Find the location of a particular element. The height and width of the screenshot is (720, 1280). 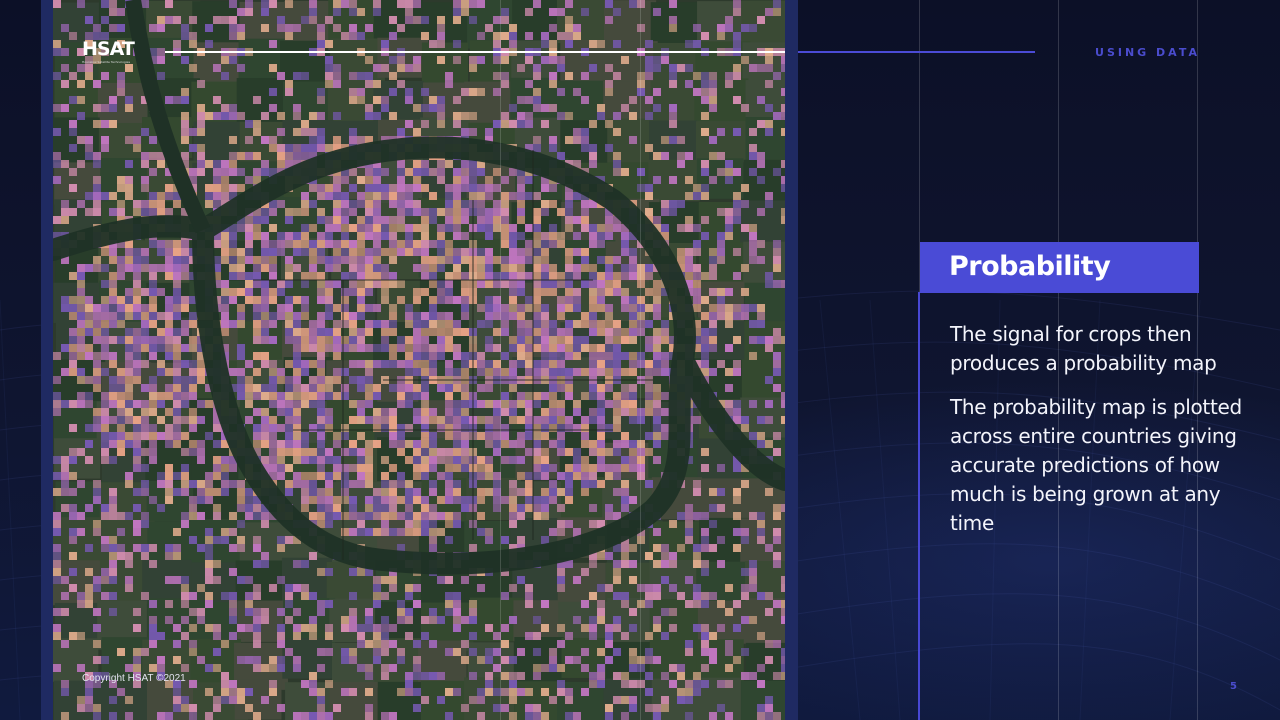

title-box: Probability is located at coordinates (1059, 267).